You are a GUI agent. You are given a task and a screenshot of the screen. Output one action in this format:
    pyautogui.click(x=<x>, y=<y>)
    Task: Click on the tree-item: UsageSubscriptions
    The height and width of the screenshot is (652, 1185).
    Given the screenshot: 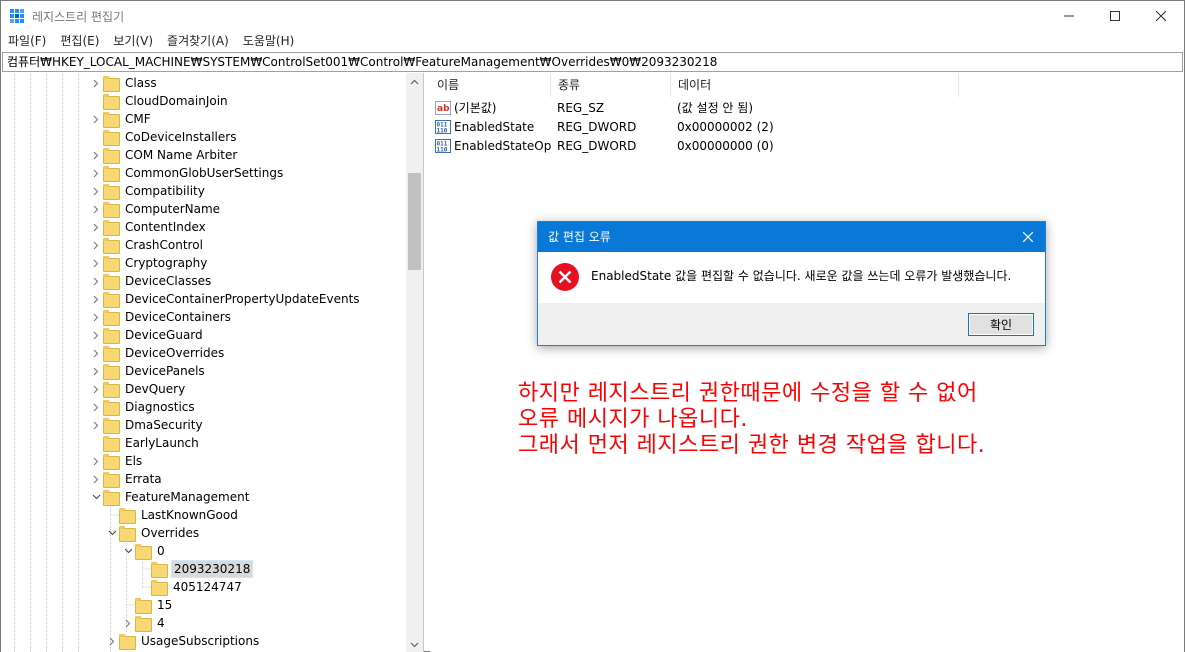 What is the action you would take?
    pyautogui.click(x=183, y=641)
    